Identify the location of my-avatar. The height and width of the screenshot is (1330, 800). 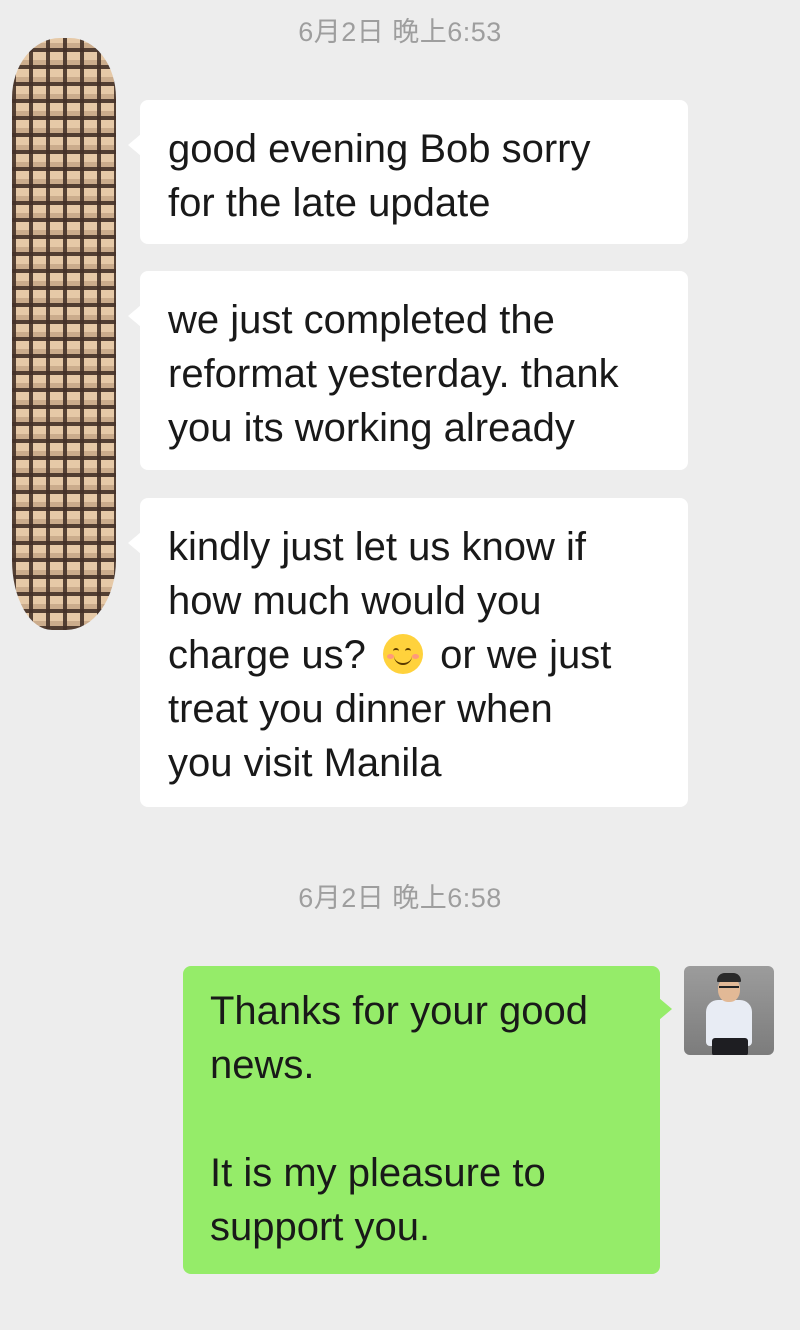
(729, 1010).